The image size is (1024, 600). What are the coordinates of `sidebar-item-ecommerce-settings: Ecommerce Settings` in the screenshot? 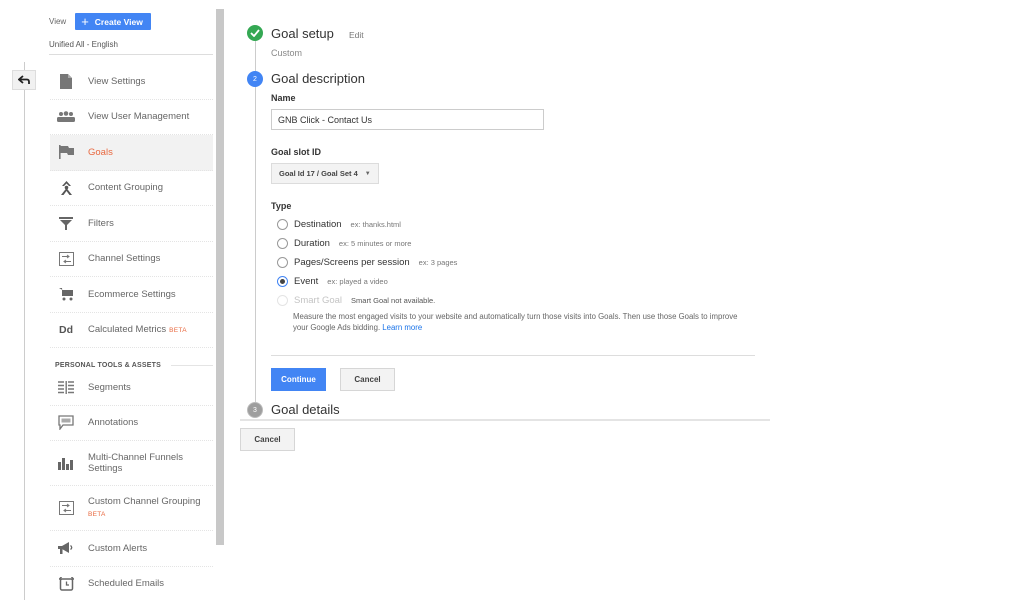 It's located at (131, 295).